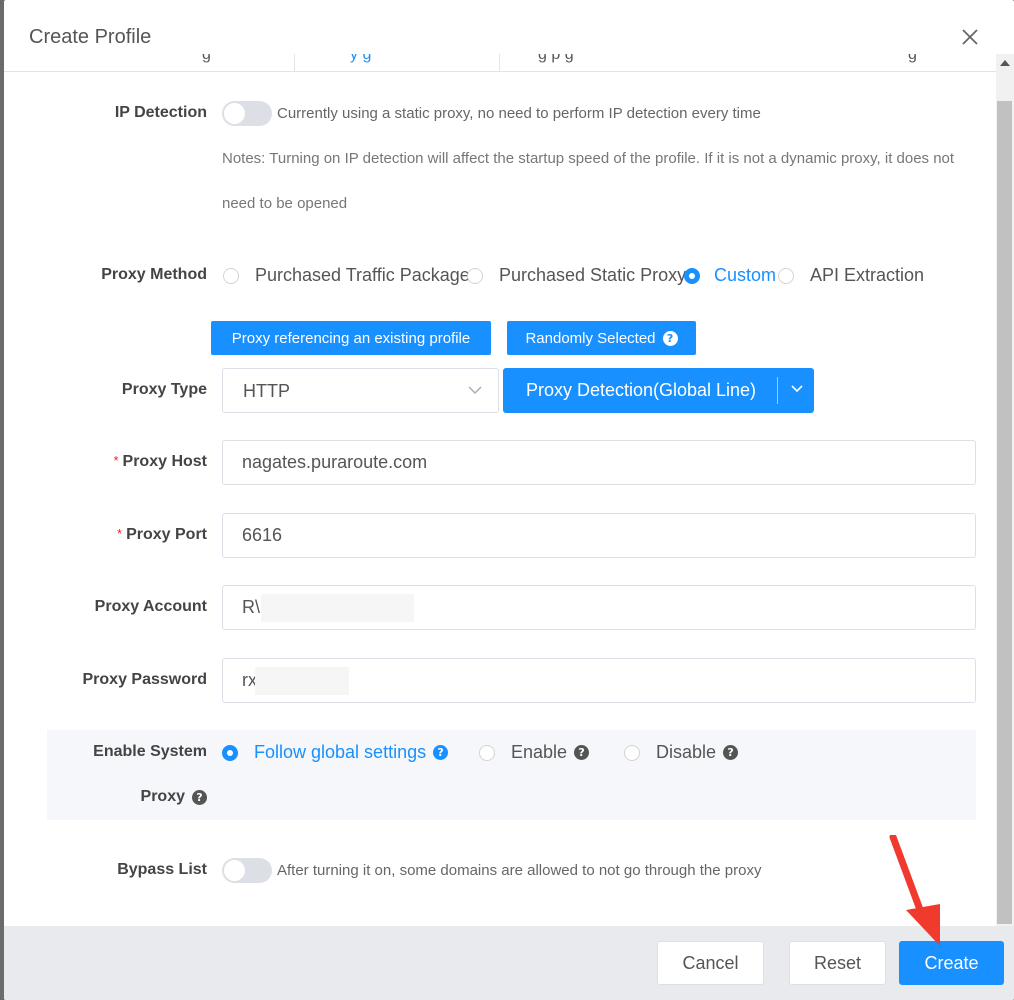 The width and height of the screenshot is (1014, 1000). What do you see at coordinates (534, 752) in the screenshot?
I see `radio-enable: Enable?` at bounding box center [534, 752].